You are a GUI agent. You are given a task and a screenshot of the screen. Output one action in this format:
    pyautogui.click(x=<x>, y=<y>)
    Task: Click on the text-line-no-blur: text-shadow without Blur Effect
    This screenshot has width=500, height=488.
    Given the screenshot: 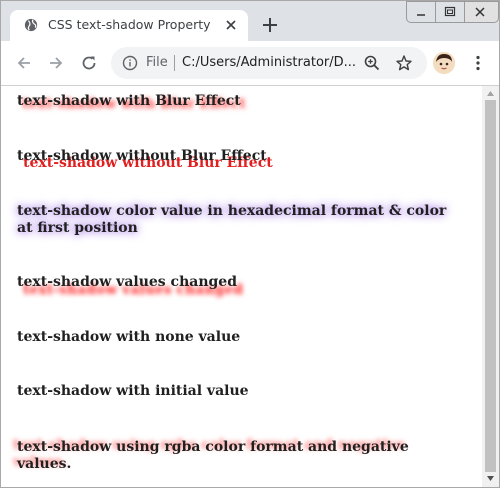 What is the action you would take?
    pyautogui.click(x=142, y=156)
    